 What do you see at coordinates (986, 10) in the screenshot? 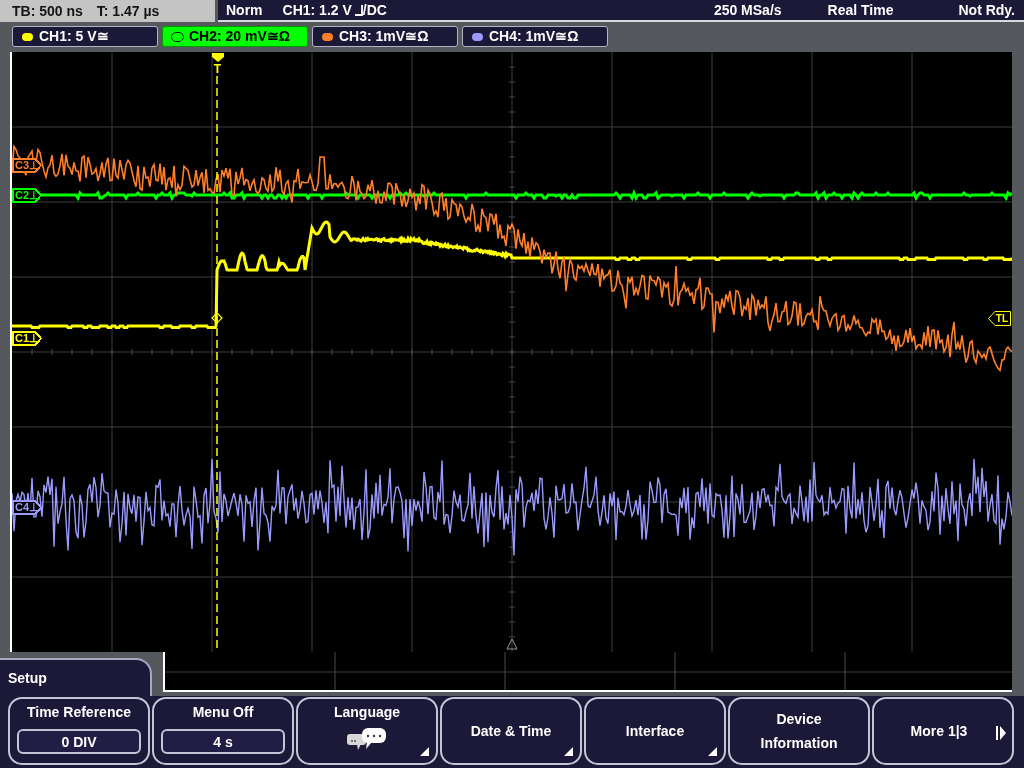
I see `acquisition-state-text: Not Rdy.` at bounding box center [986, 10].